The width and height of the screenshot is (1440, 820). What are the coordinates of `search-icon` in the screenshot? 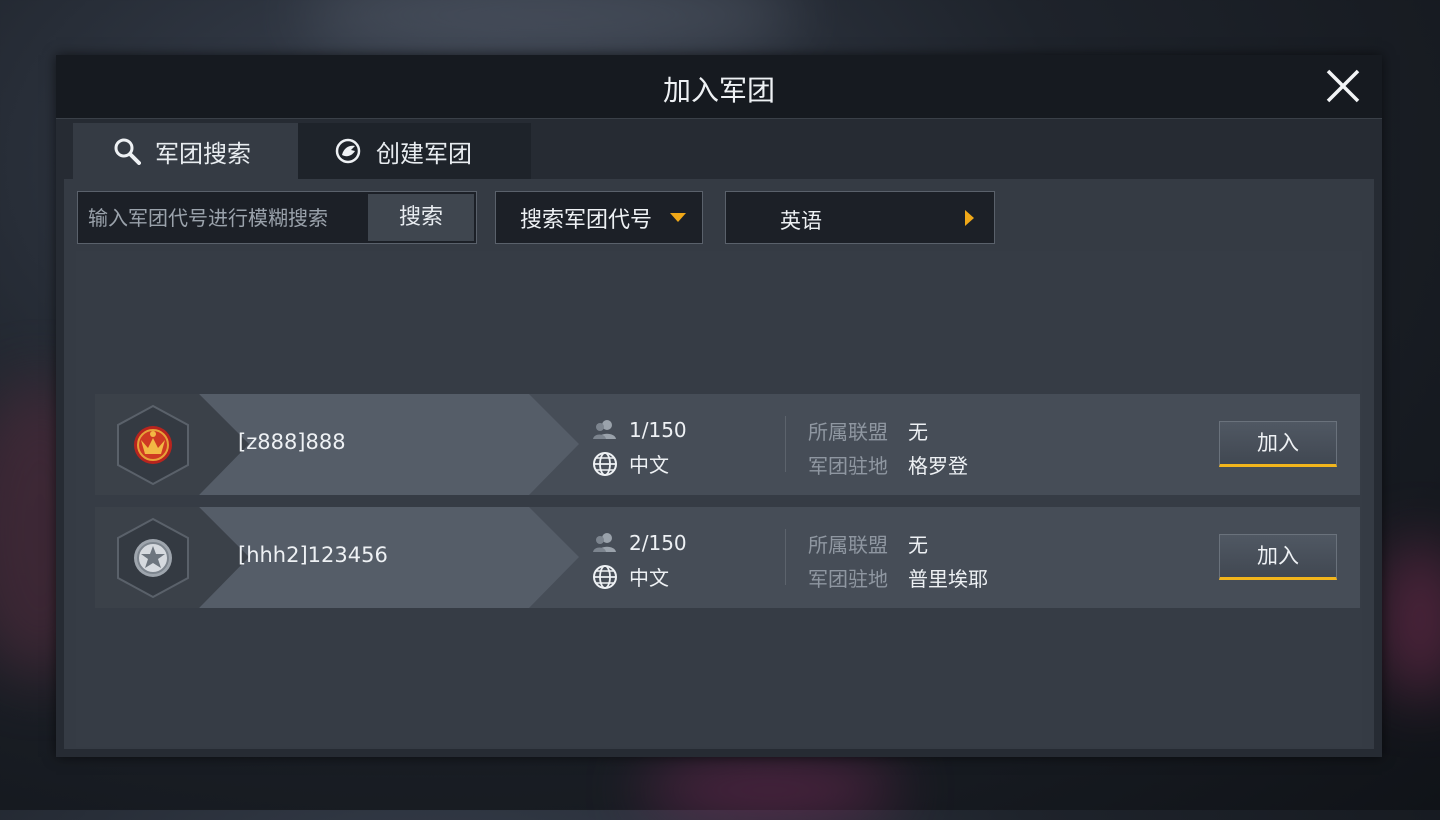 It's located at (127, 151).